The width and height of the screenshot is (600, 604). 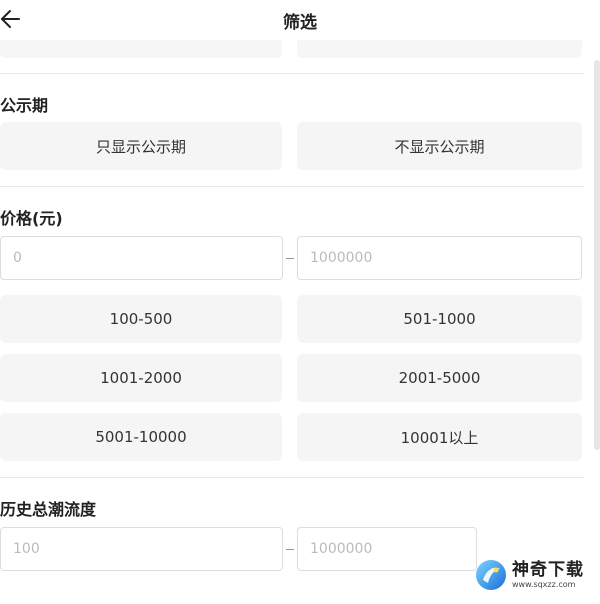 What do you see at coordinates (48, 509) in the screenshot?
I see `section-title-history-popularity: 历史总潮流度` at bounding box center [48, 509].